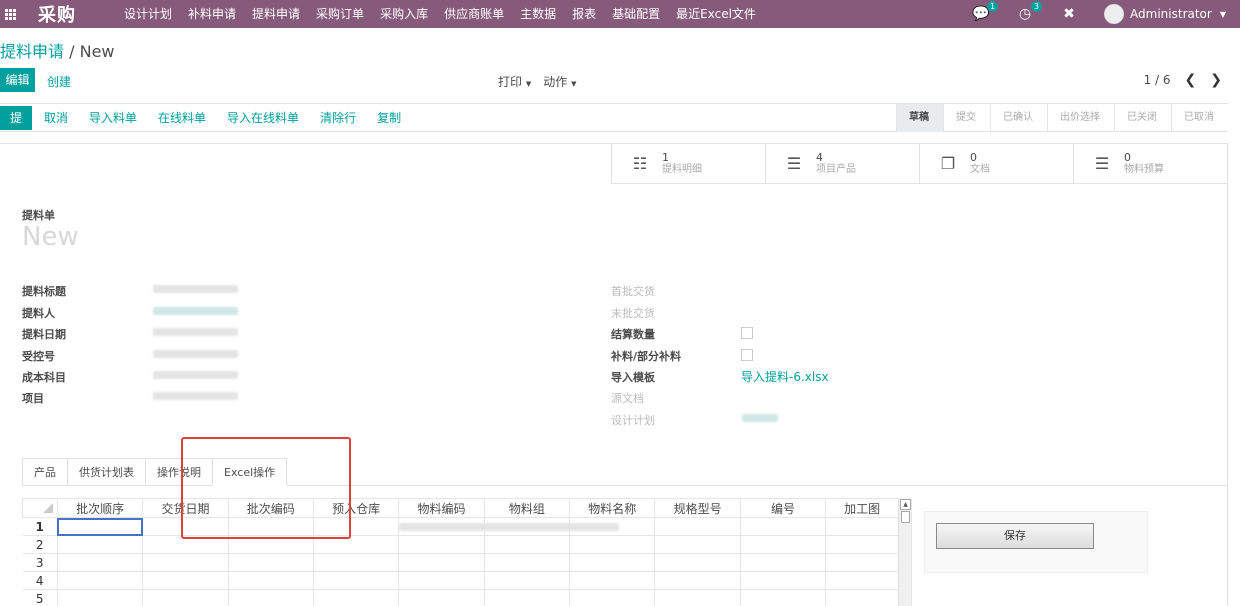 This screenshot has height=606, width=1240. Describe the element at coordinates (56, 117) in the screenshot. I see `cancel-button: 取消` at that location.